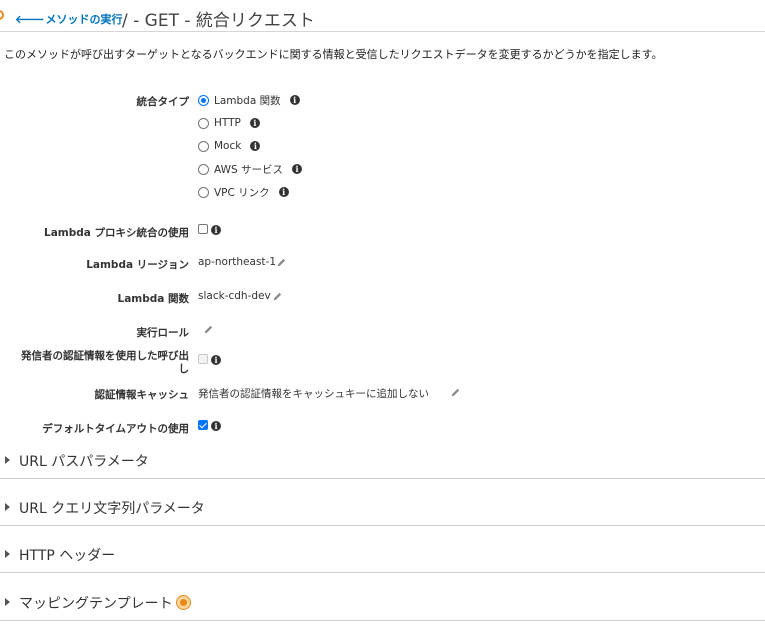  What do you see at coordinates (203, 192) in the screenshot?
I see `radio-vpc-link` at bounding box center [203, 192].